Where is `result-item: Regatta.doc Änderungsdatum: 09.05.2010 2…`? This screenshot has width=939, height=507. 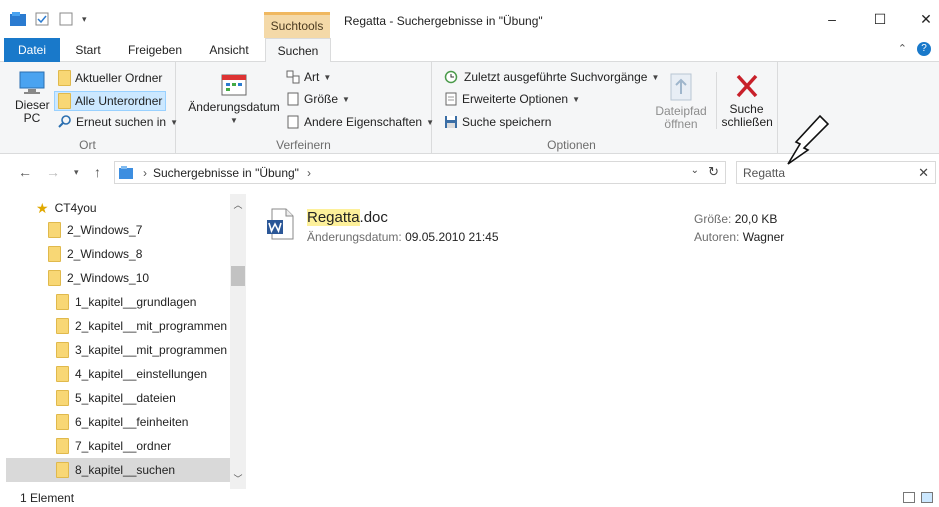 result-item: Regatta.doc Änderungsdatum: 09.05.2010 2… is located at coordinates (592, 224).